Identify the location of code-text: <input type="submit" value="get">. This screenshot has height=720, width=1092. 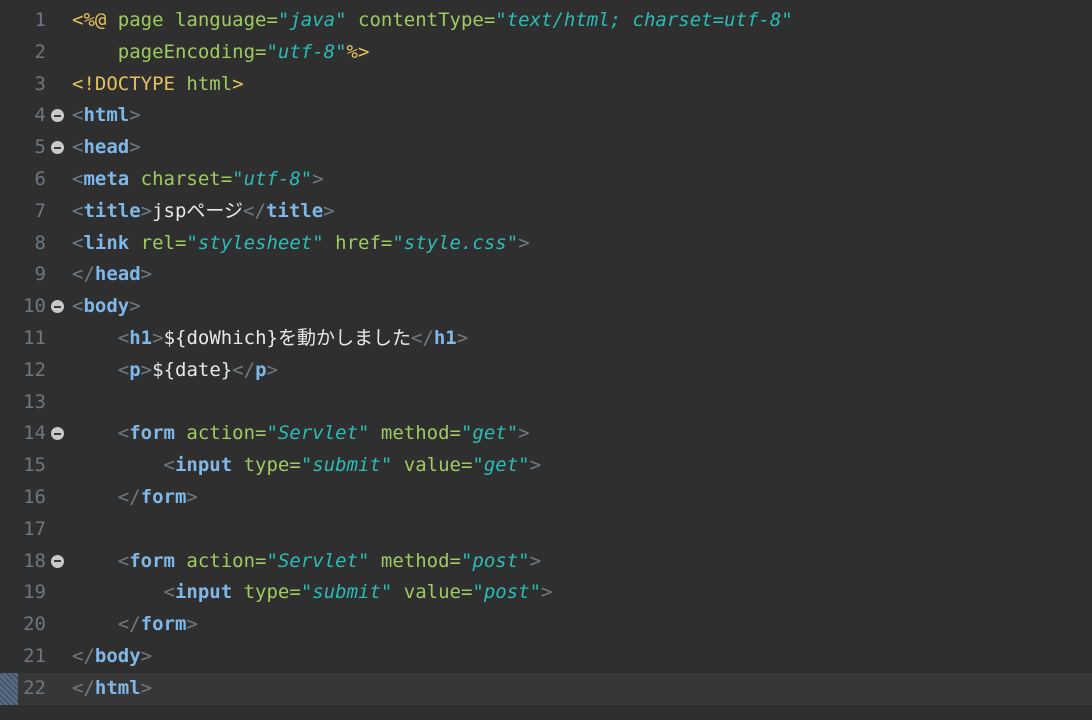
(307, 466).